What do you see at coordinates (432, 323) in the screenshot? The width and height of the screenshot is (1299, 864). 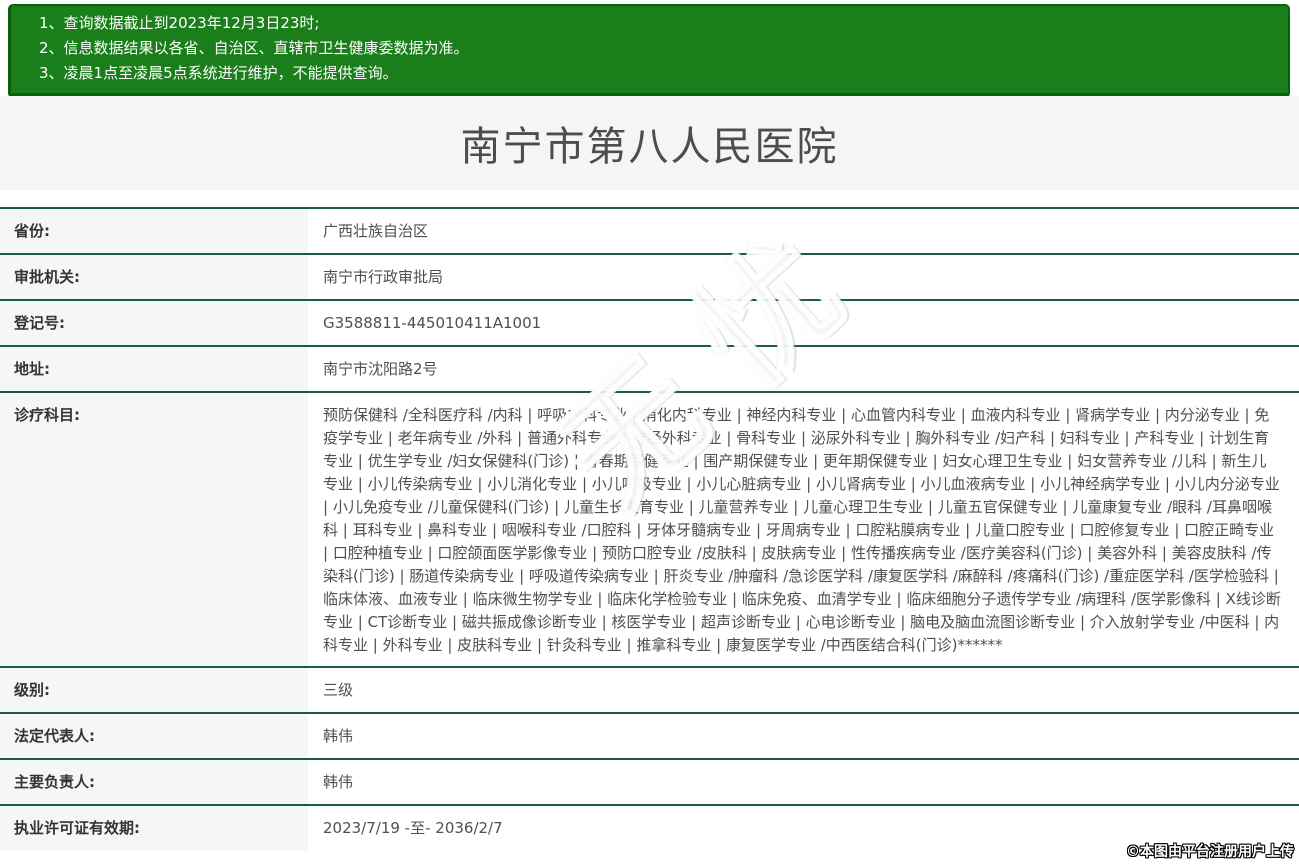 I see `row-value: G3588811-445010411A1001` at bounding box center [432, 323].